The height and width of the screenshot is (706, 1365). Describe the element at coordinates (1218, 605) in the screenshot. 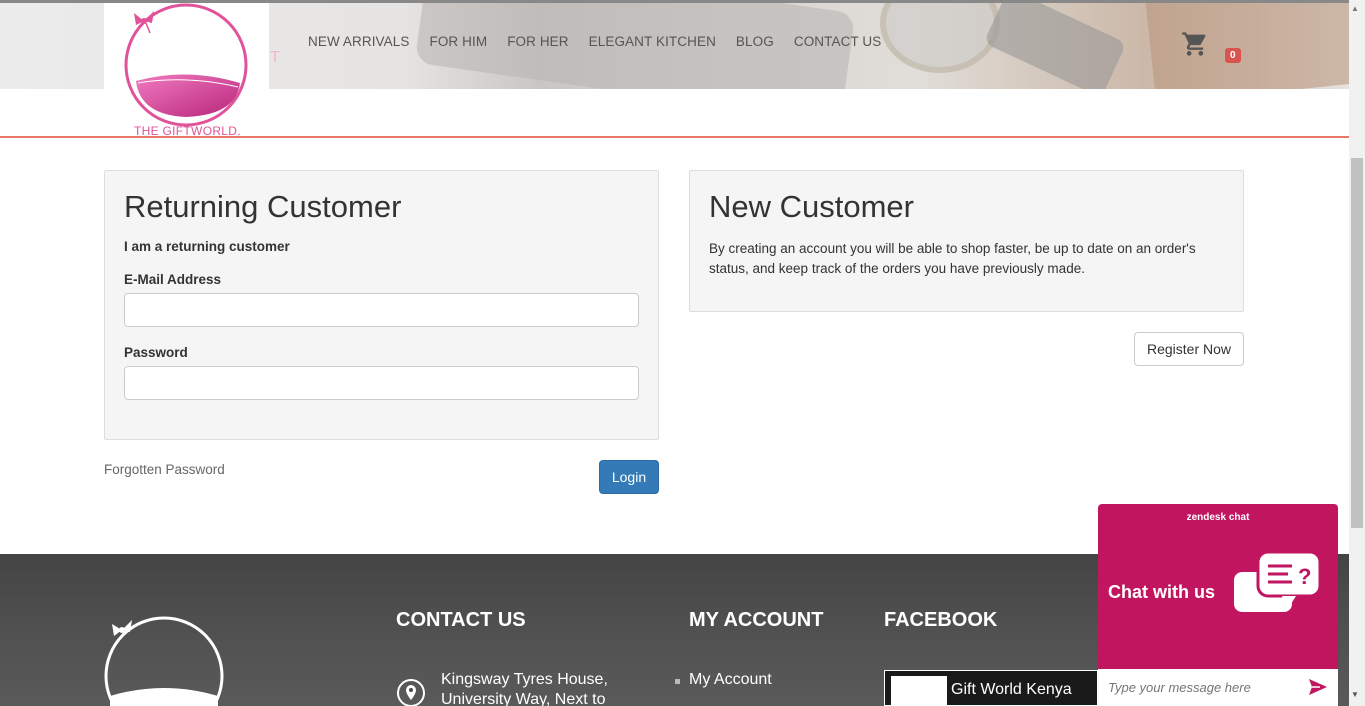

I see `zendesk-chat-widget: zendesk chat Chat with us ?` at that location.